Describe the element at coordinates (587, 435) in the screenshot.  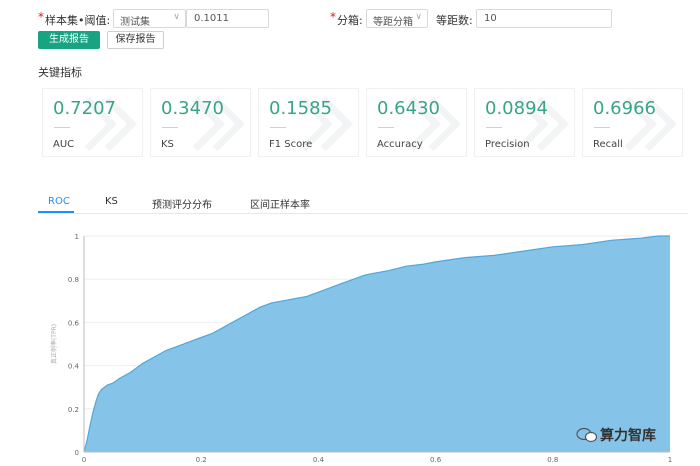
I see `wechat-icon` at that location.